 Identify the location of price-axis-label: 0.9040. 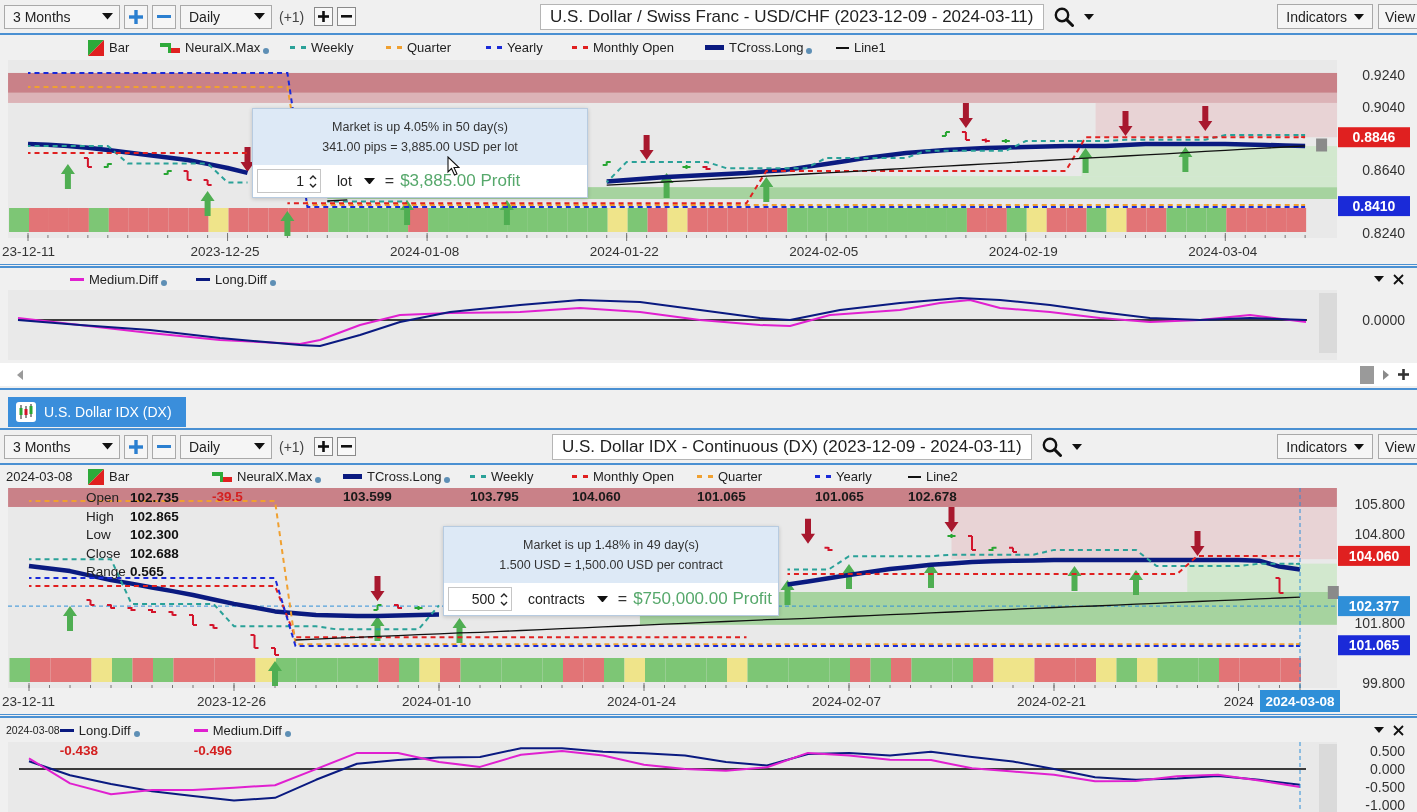
(1383, 106).